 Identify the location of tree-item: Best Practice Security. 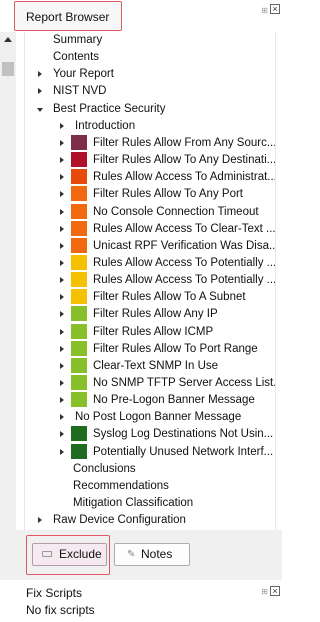
(150, 109).